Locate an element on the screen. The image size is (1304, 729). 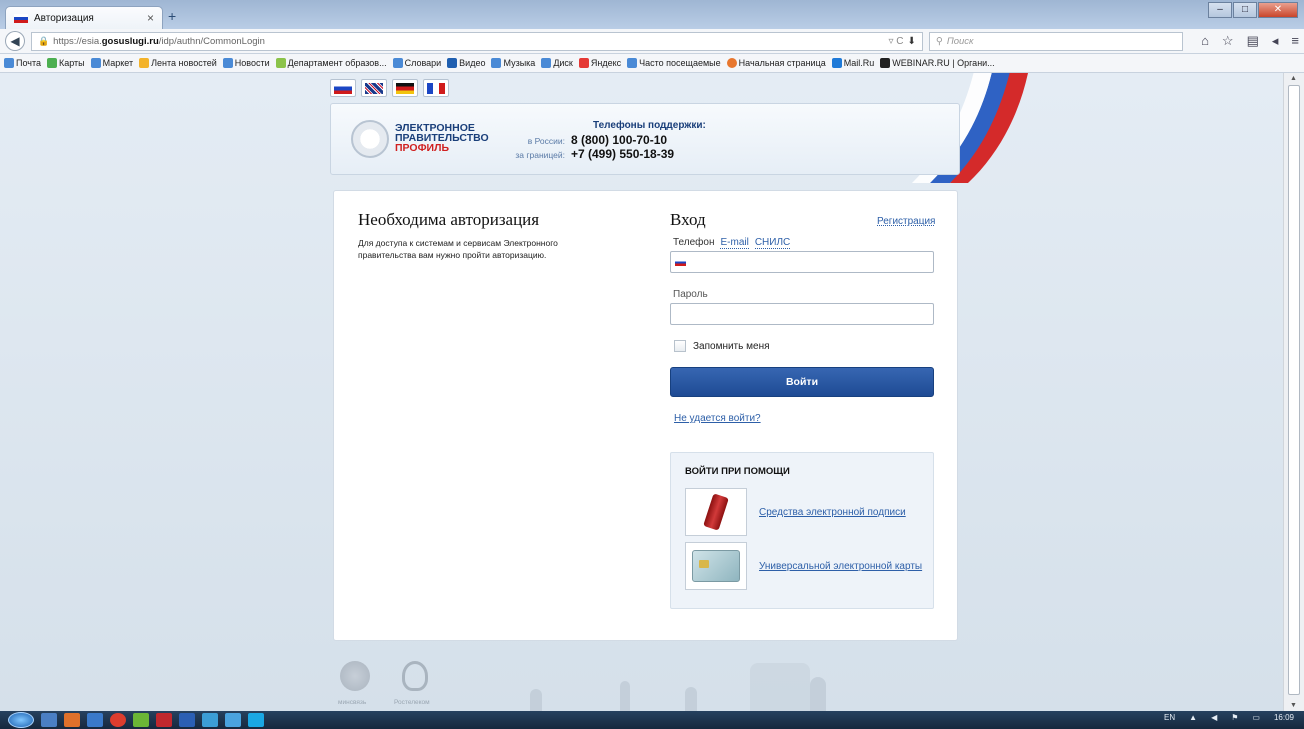
uec-link: Универсальной электронной карты is located at coordinates (840, 566).